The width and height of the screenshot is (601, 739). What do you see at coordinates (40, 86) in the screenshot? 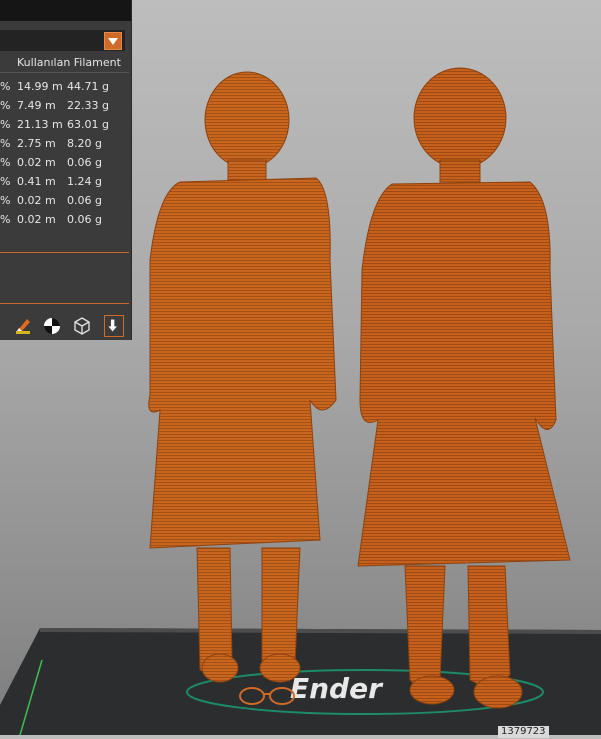
I see `filament-length: 14.99 m` at bounding box center [40, 86].